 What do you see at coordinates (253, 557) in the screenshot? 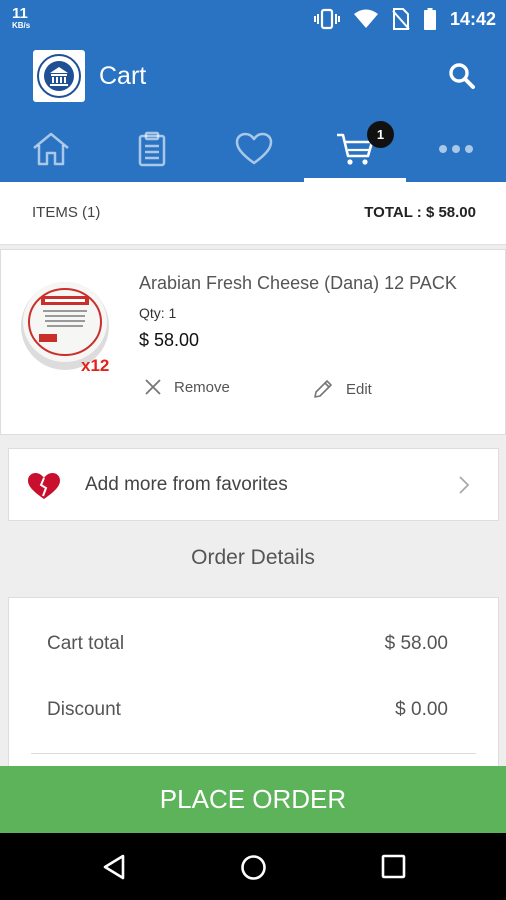
I see `order-details-title: Order Details` at bounding box center [253, 557].